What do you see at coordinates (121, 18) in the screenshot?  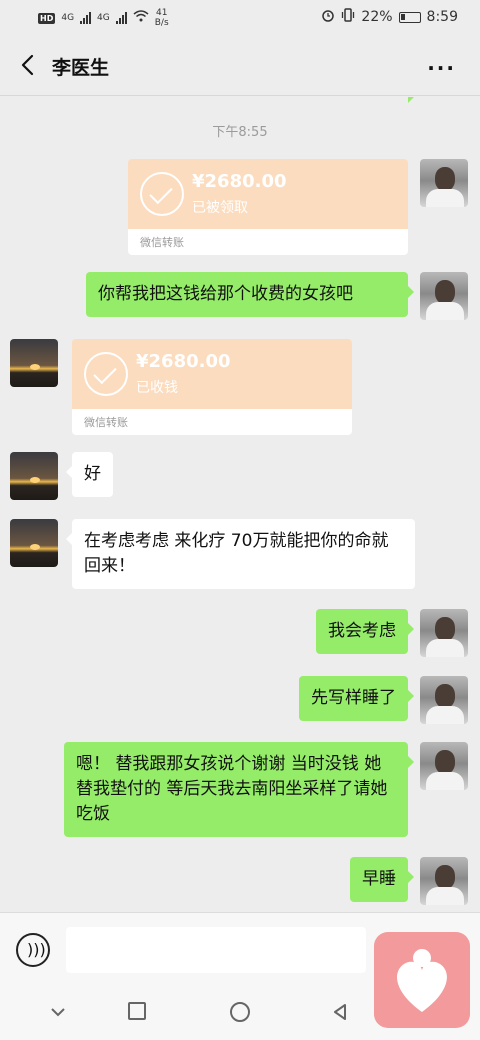 I see `signal-2-icon` at bounding box center [121, 18].